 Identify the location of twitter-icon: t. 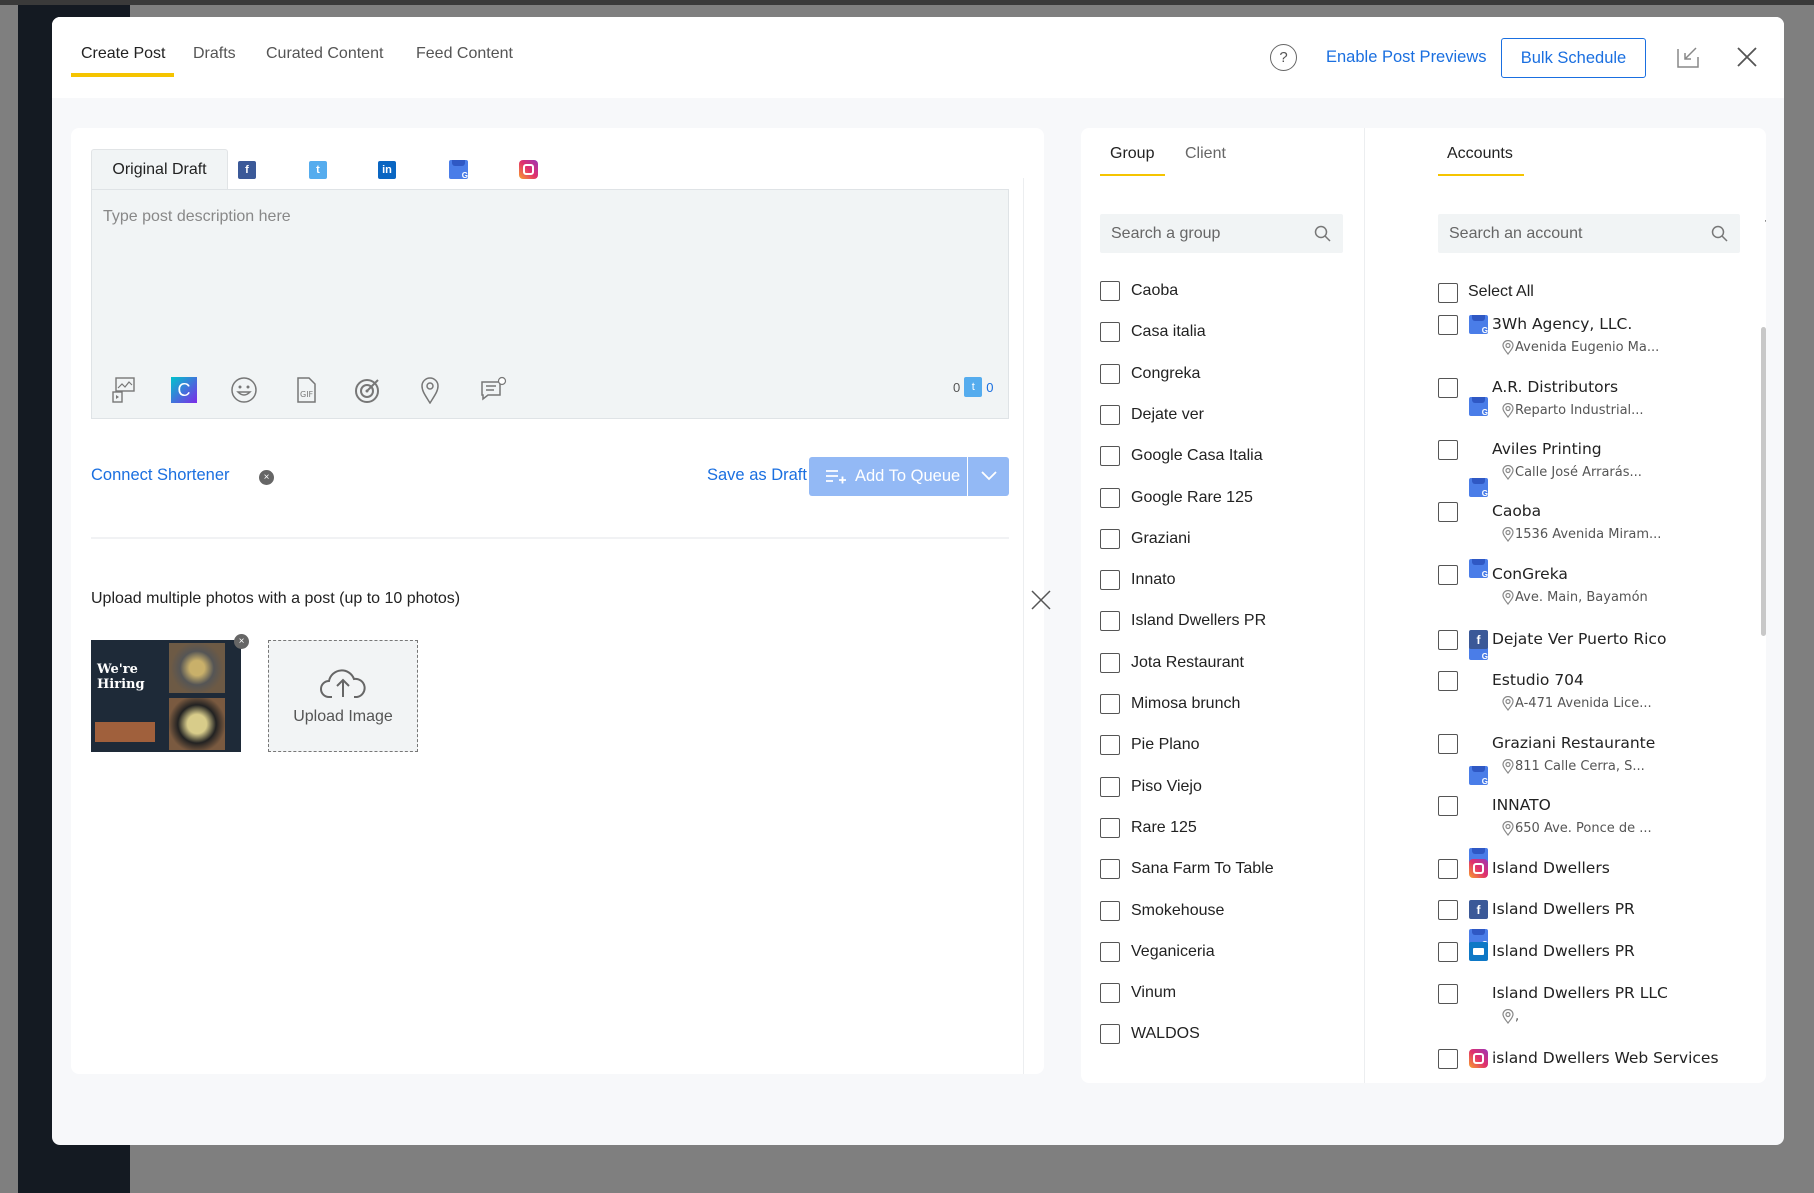
(318, 170).